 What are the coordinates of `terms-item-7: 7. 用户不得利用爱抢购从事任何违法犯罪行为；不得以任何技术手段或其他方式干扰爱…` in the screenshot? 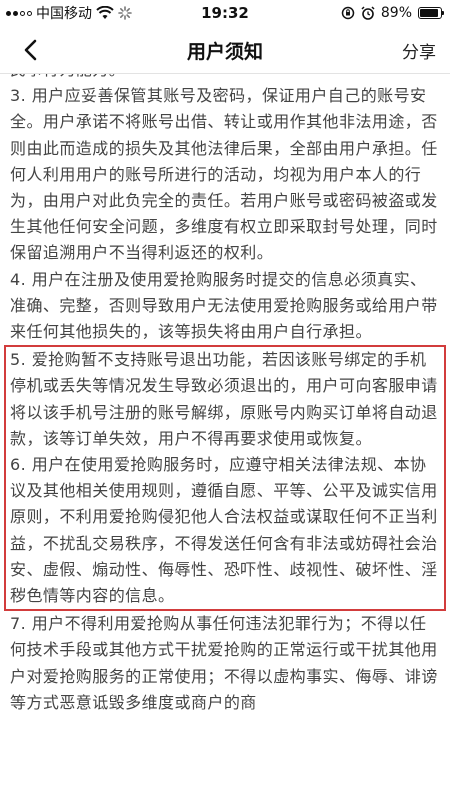 It's located at (224, 663).